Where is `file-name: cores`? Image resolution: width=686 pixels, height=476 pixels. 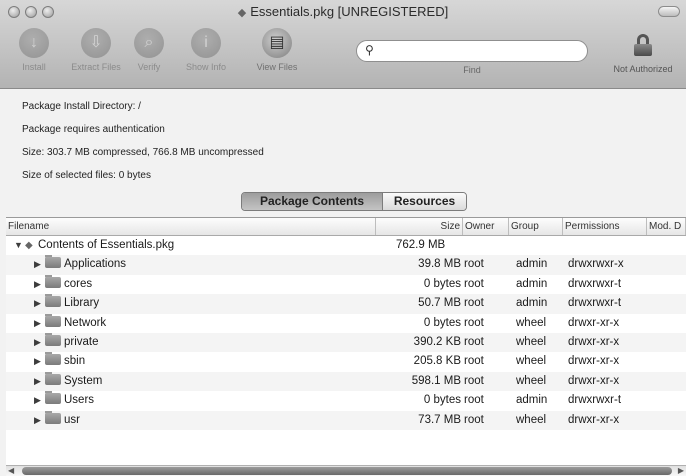
file-name: cores is located at coordinates (78, 283).